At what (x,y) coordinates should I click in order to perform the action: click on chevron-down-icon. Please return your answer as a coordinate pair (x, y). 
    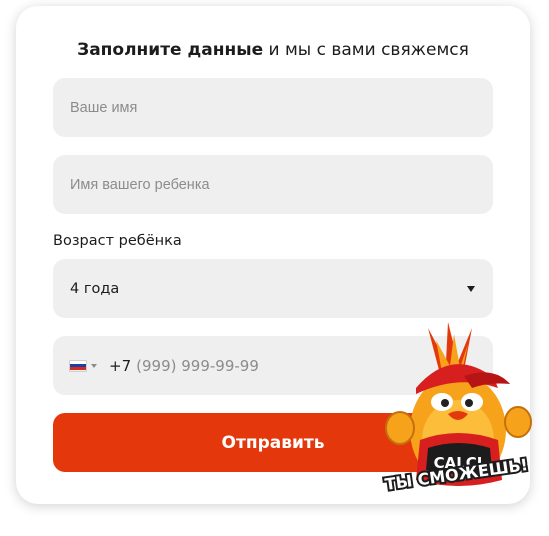
    Looking at the image, I should click on (471, 288).